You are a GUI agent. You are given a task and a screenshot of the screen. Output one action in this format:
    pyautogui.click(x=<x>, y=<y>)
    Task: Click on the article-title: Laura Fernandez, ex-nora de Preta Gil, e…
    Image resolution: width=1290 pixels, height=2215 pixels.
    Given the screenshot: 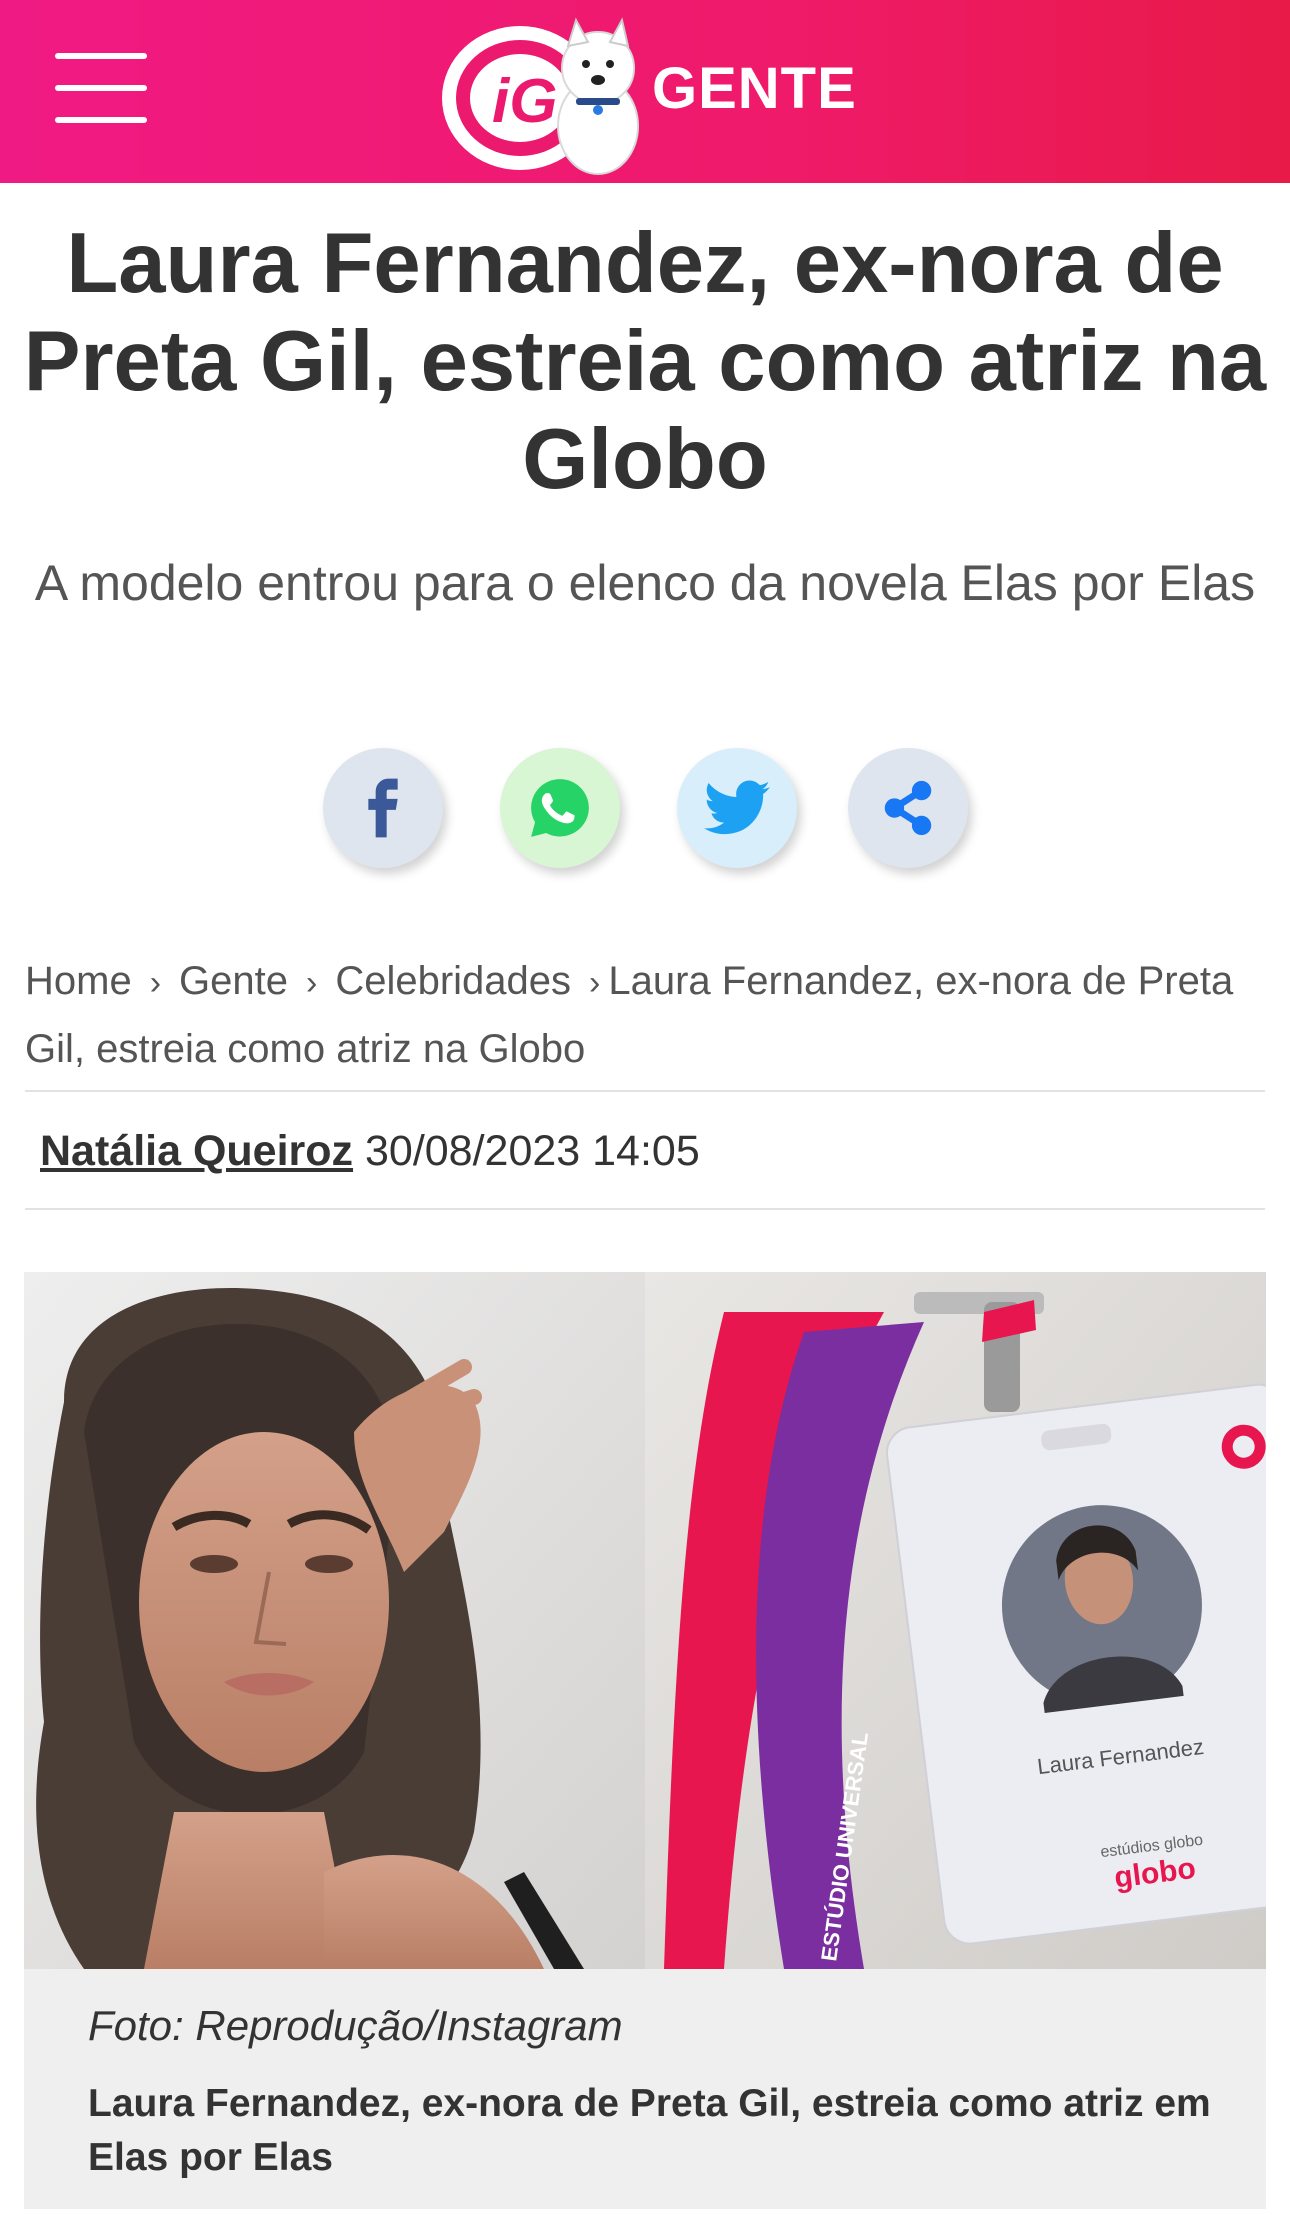 What is the action you would take?
    pyautogui.click(x=645, y=361)
    